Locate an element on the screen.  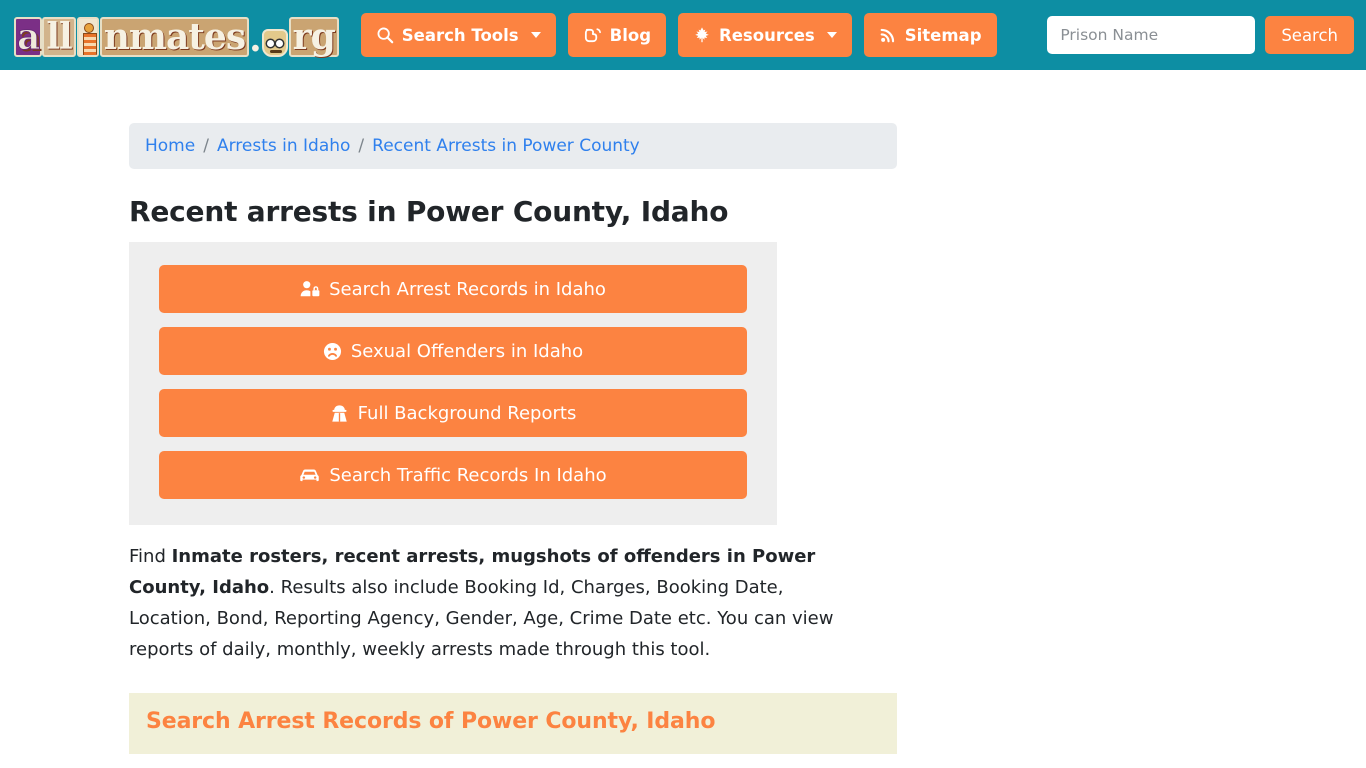
blogger-icon is located at coordinates (592, 35).